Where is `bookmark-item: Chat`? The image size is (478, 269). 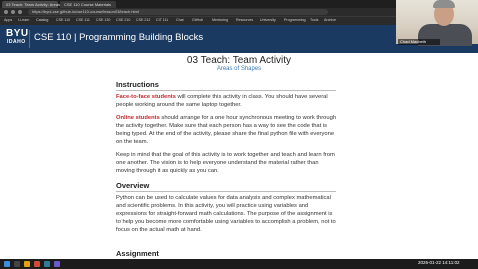
bookmark-item: Chat is located at coordinates (180, 20).